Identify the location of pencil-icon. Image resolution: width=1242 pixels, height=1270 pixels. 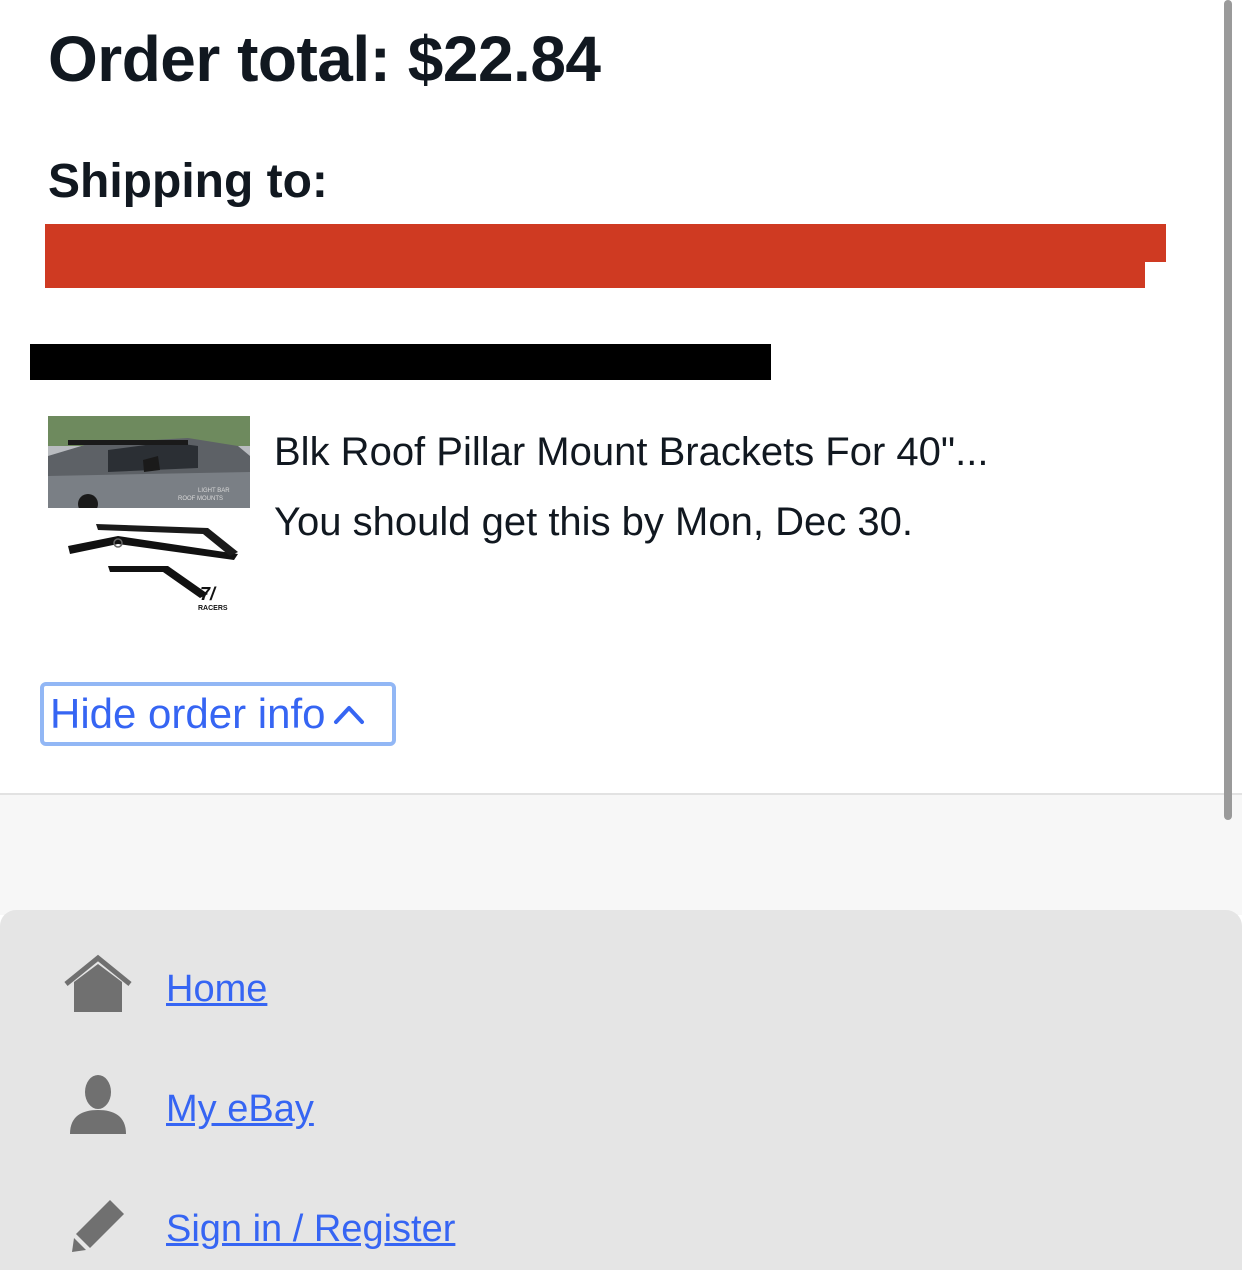
(98, 1226).